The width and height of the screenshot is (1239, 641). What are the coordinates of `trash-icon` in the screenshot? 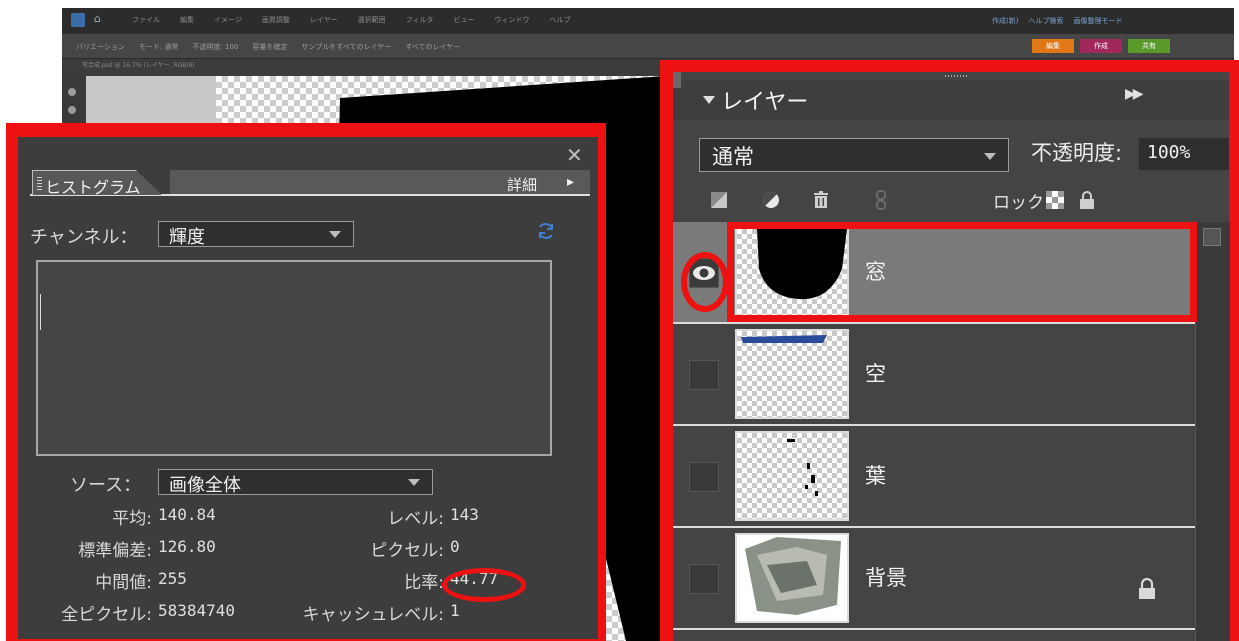 It's located at (821, 200).